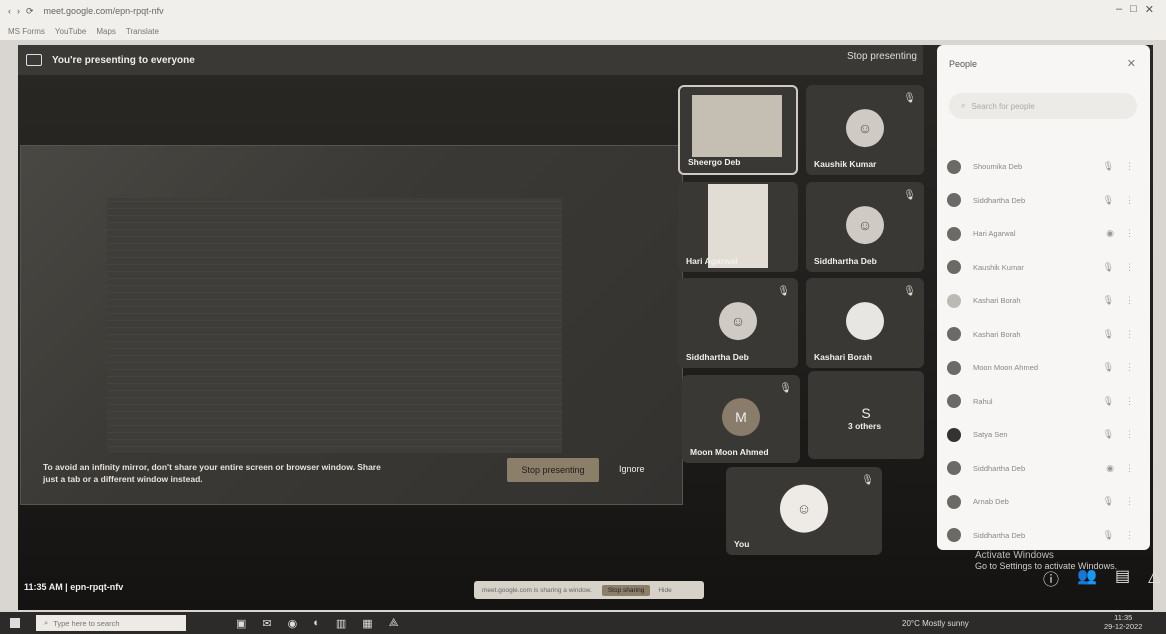  I want to click on list-item: Shoumika Deb 🎙 ⋮, so click(1044, 167).